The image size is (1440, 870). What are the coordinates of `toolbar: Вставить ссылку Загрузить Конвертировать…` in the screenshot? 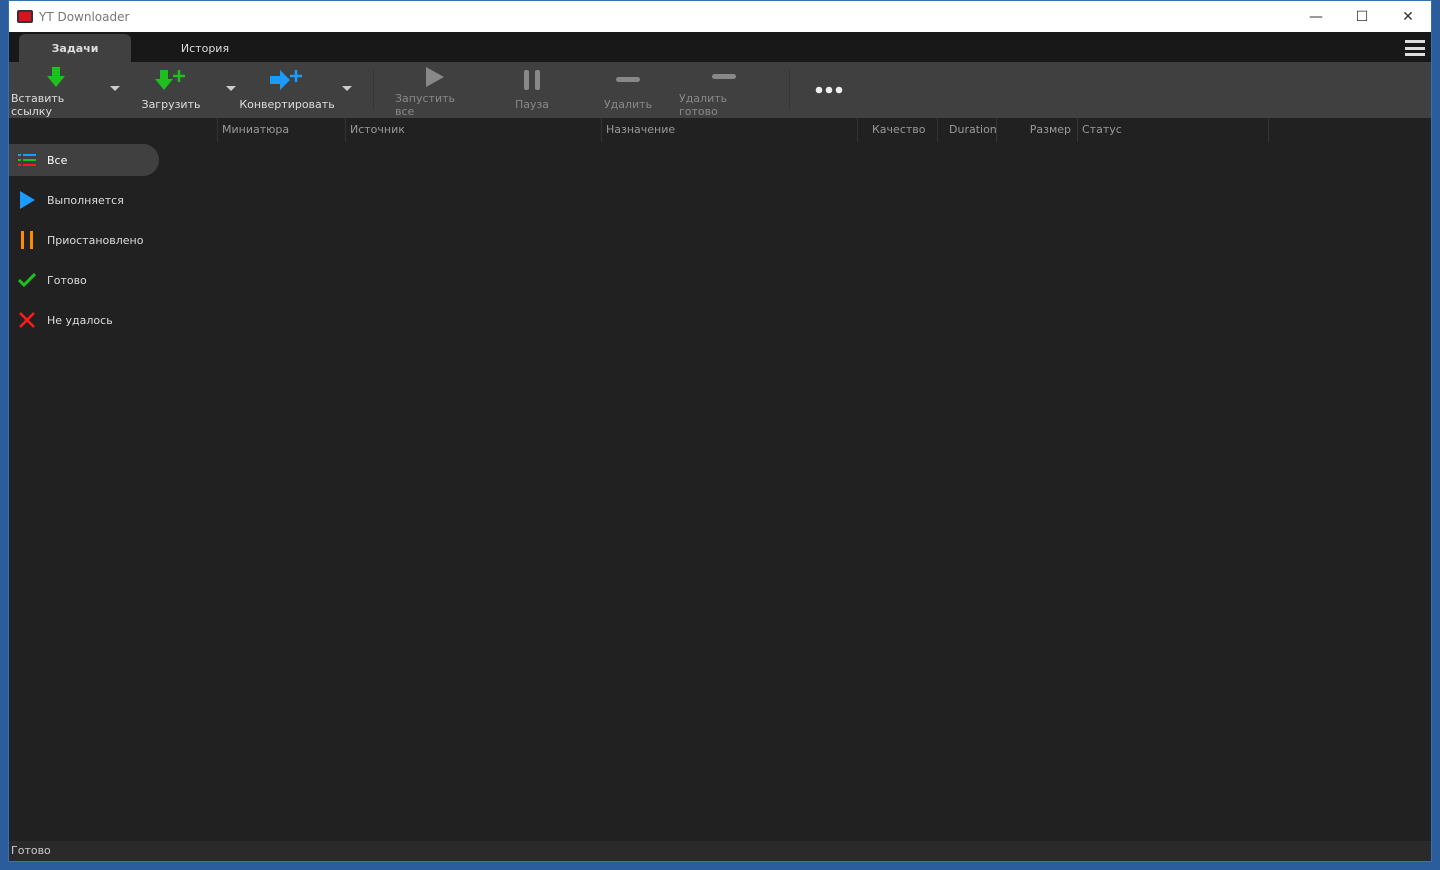 It's located at (720, 90).